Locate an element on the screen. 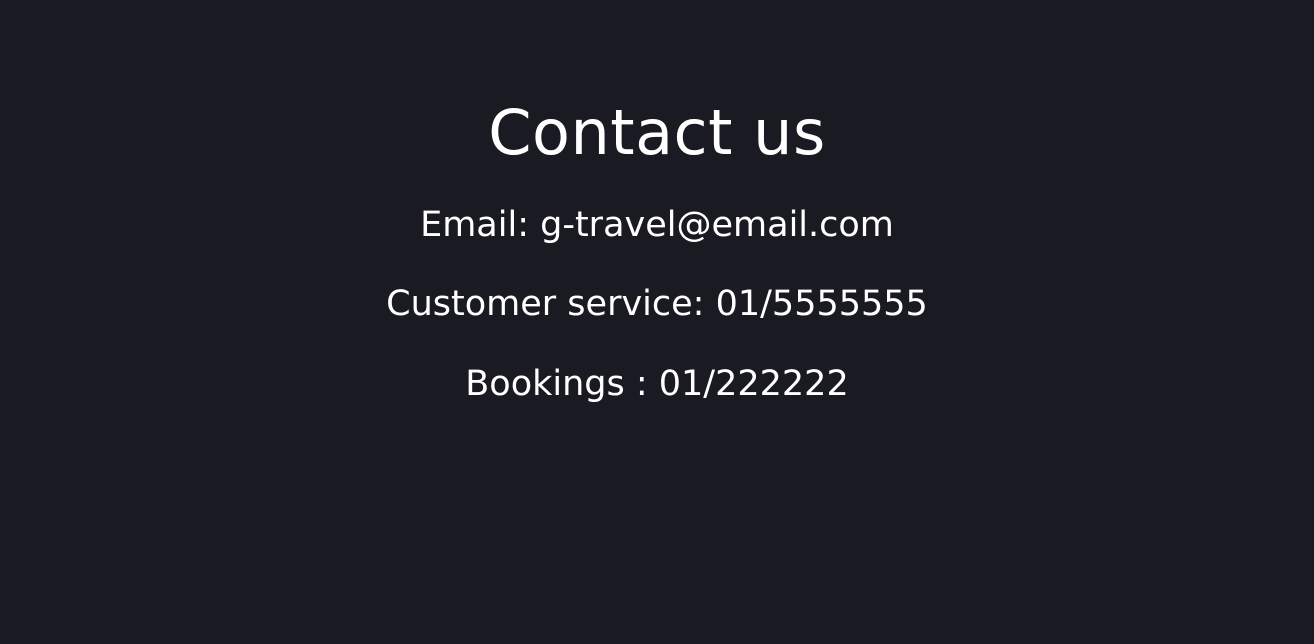 This screenshot has height=644, width=1314. customer-service-text: Customer service: 01/5555555 is located at coordinates (657, 304).